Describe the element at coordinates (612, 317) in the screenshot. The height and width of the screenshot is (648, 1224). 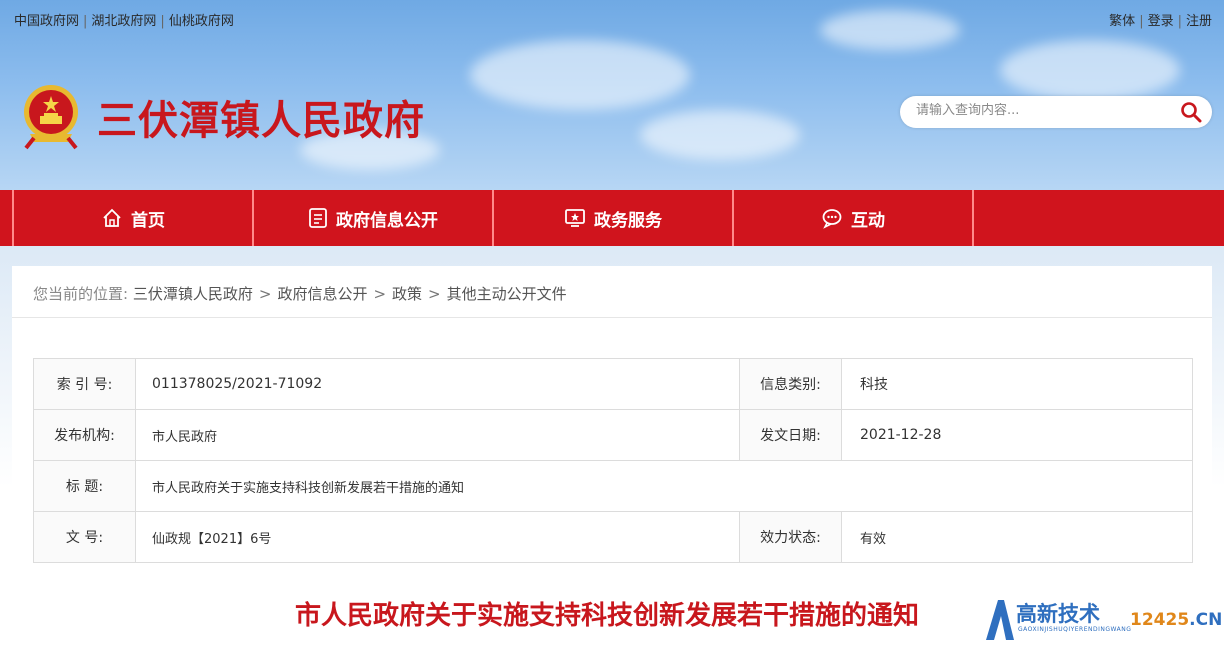
I see `divider` at that location.